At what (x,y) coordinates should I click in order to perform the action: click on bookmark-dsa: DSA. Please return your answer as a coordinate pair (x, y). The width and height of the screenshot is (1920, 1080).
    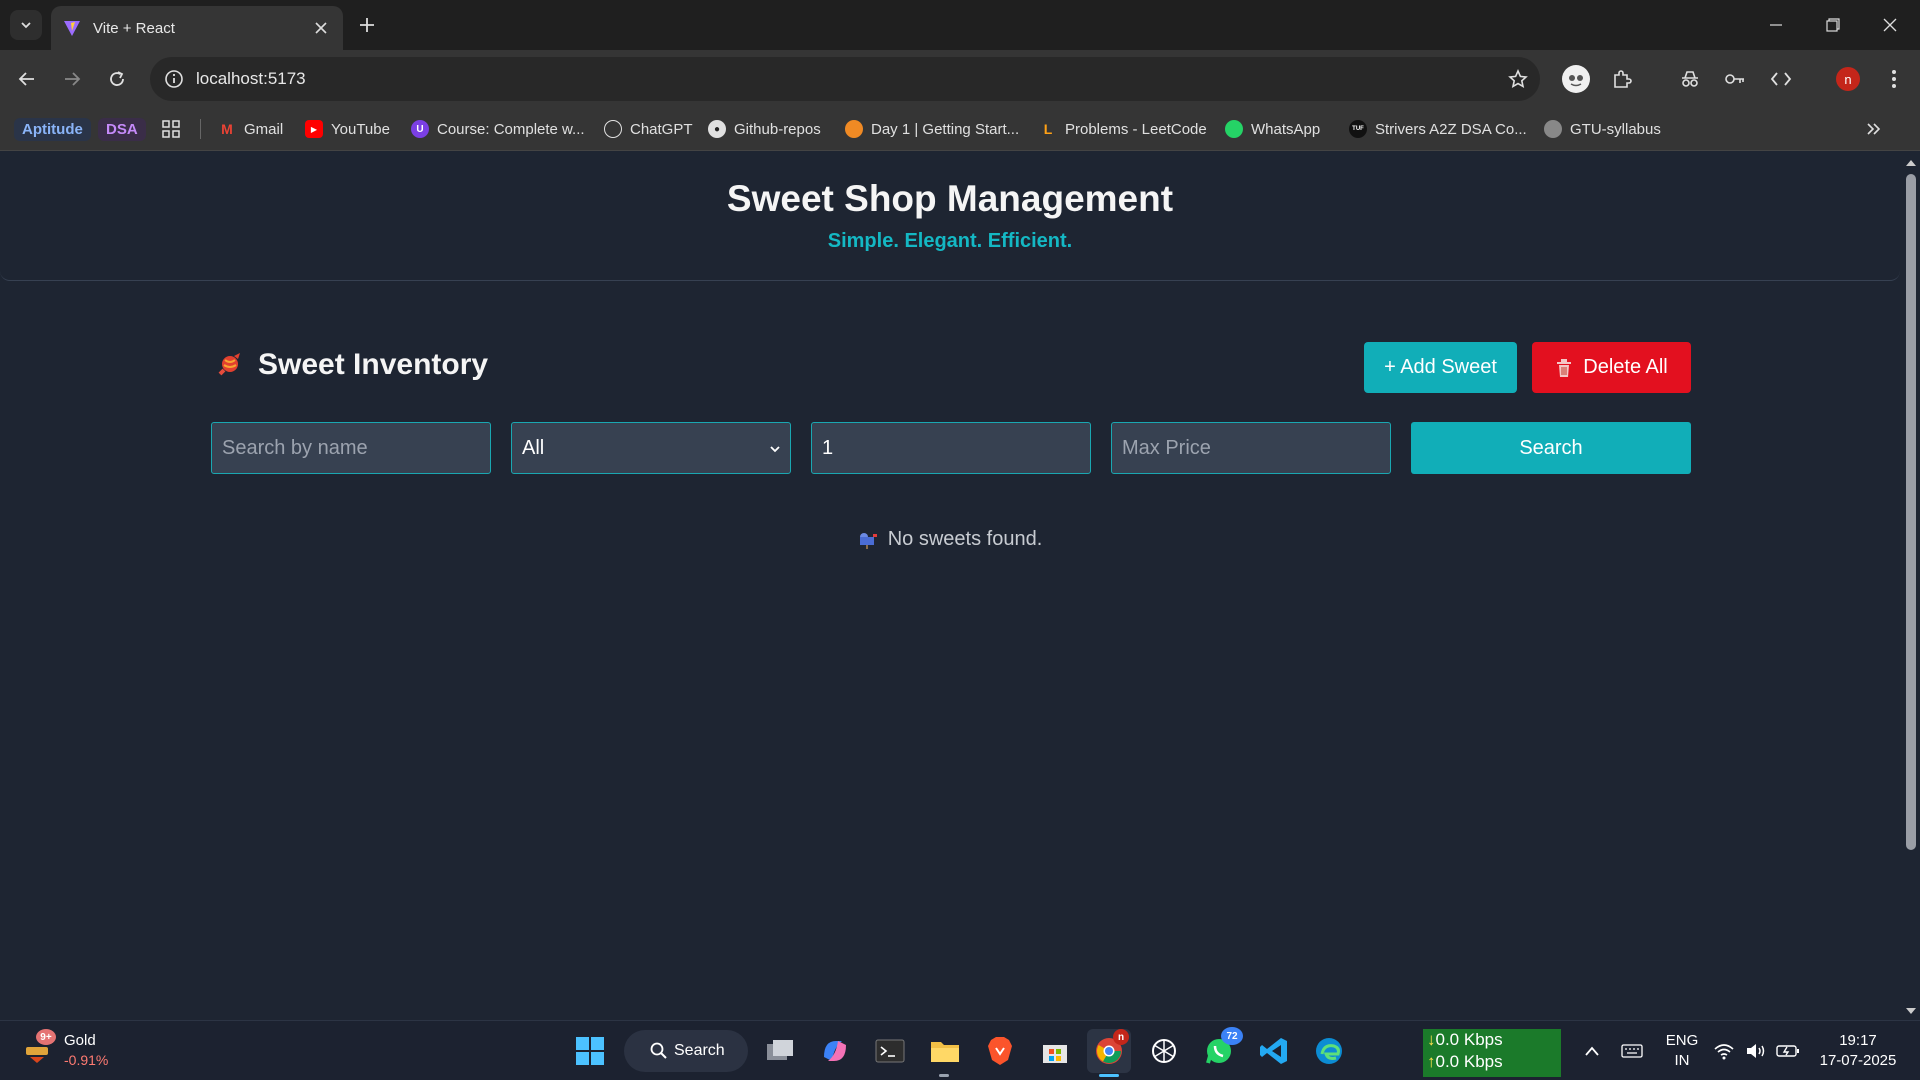
    Looking at the image, I should click on (122, 129).